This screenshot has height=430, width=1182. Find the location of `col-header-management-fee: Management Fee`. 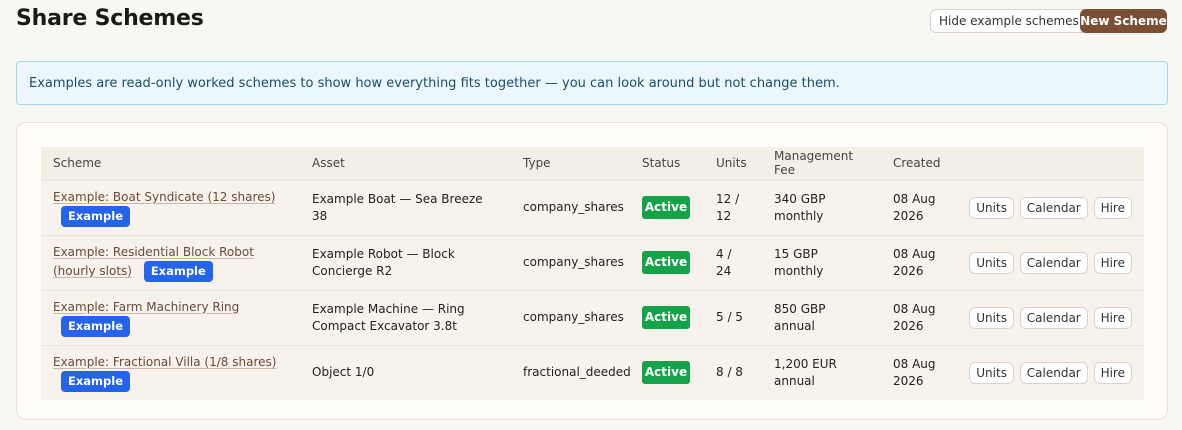

col-header-management-fee: Management Fee is located at coordinates (821, 163).